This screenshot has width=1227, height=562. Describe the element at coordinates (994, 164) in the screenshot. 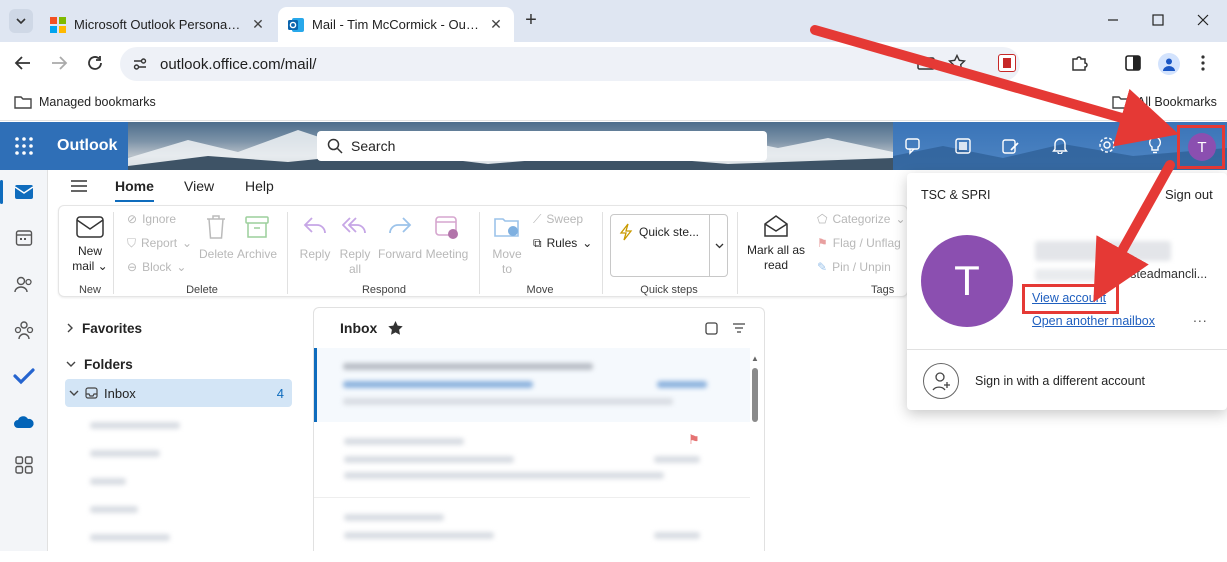

I see `annotation-arrows` at that location.